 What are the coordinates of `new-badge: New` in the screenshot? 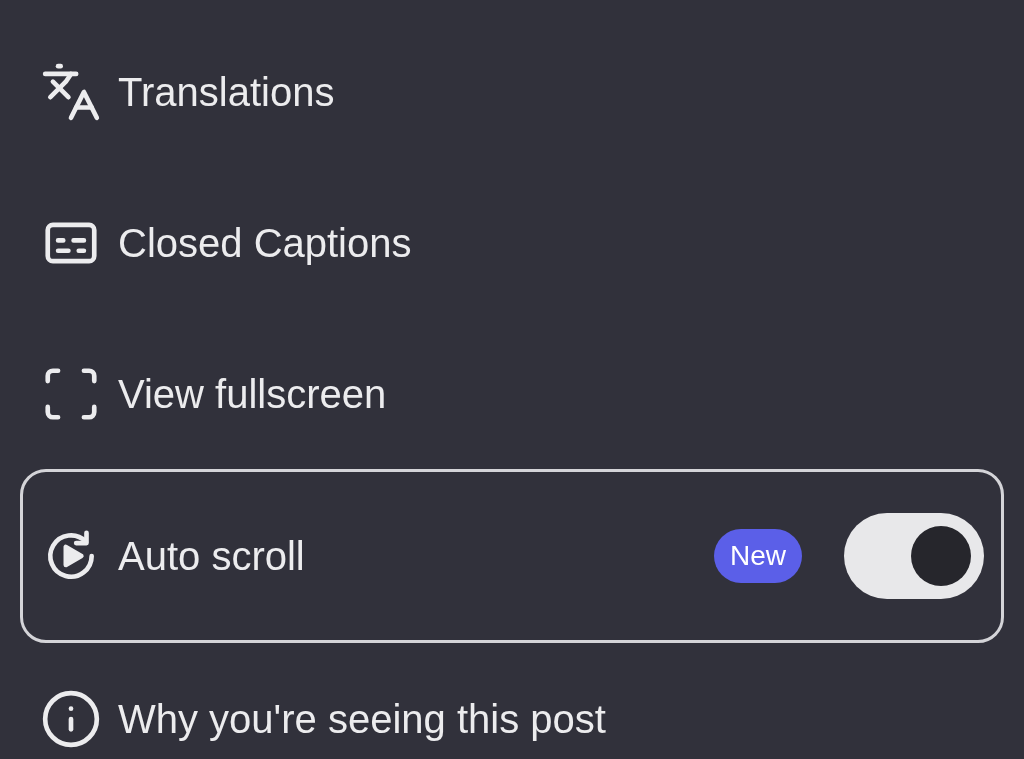 It's located at (758, 556).